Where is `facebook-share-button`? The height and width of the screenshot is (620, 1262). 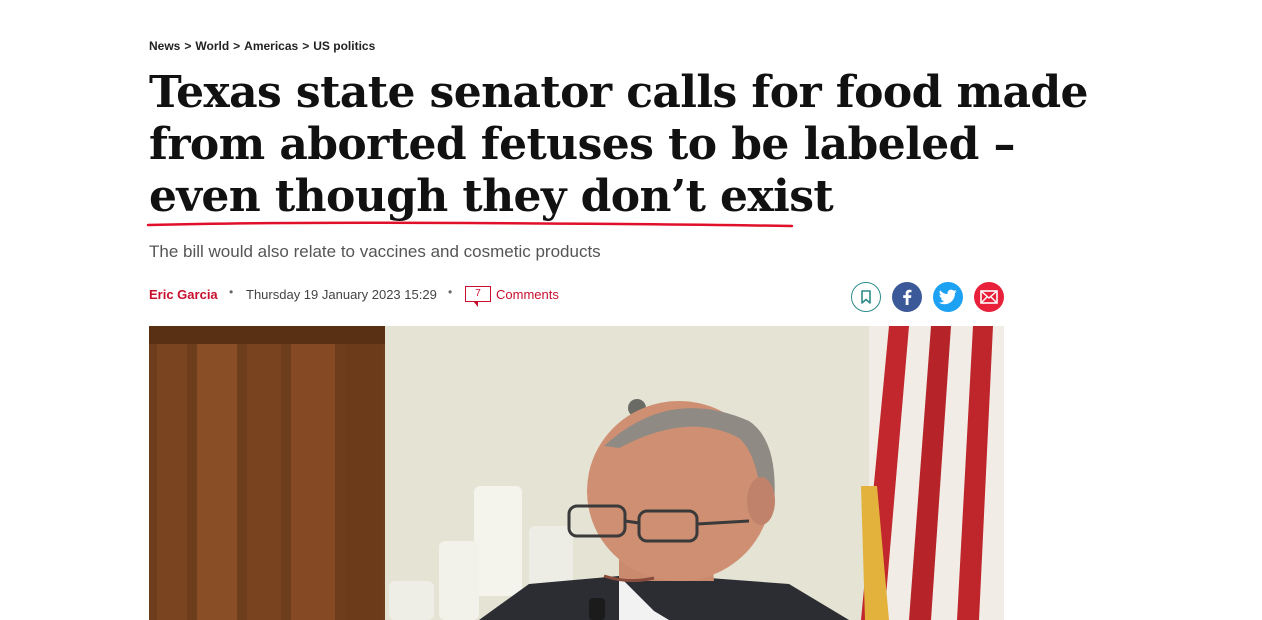 facebook-share-button is located at coordinates (907, 297).